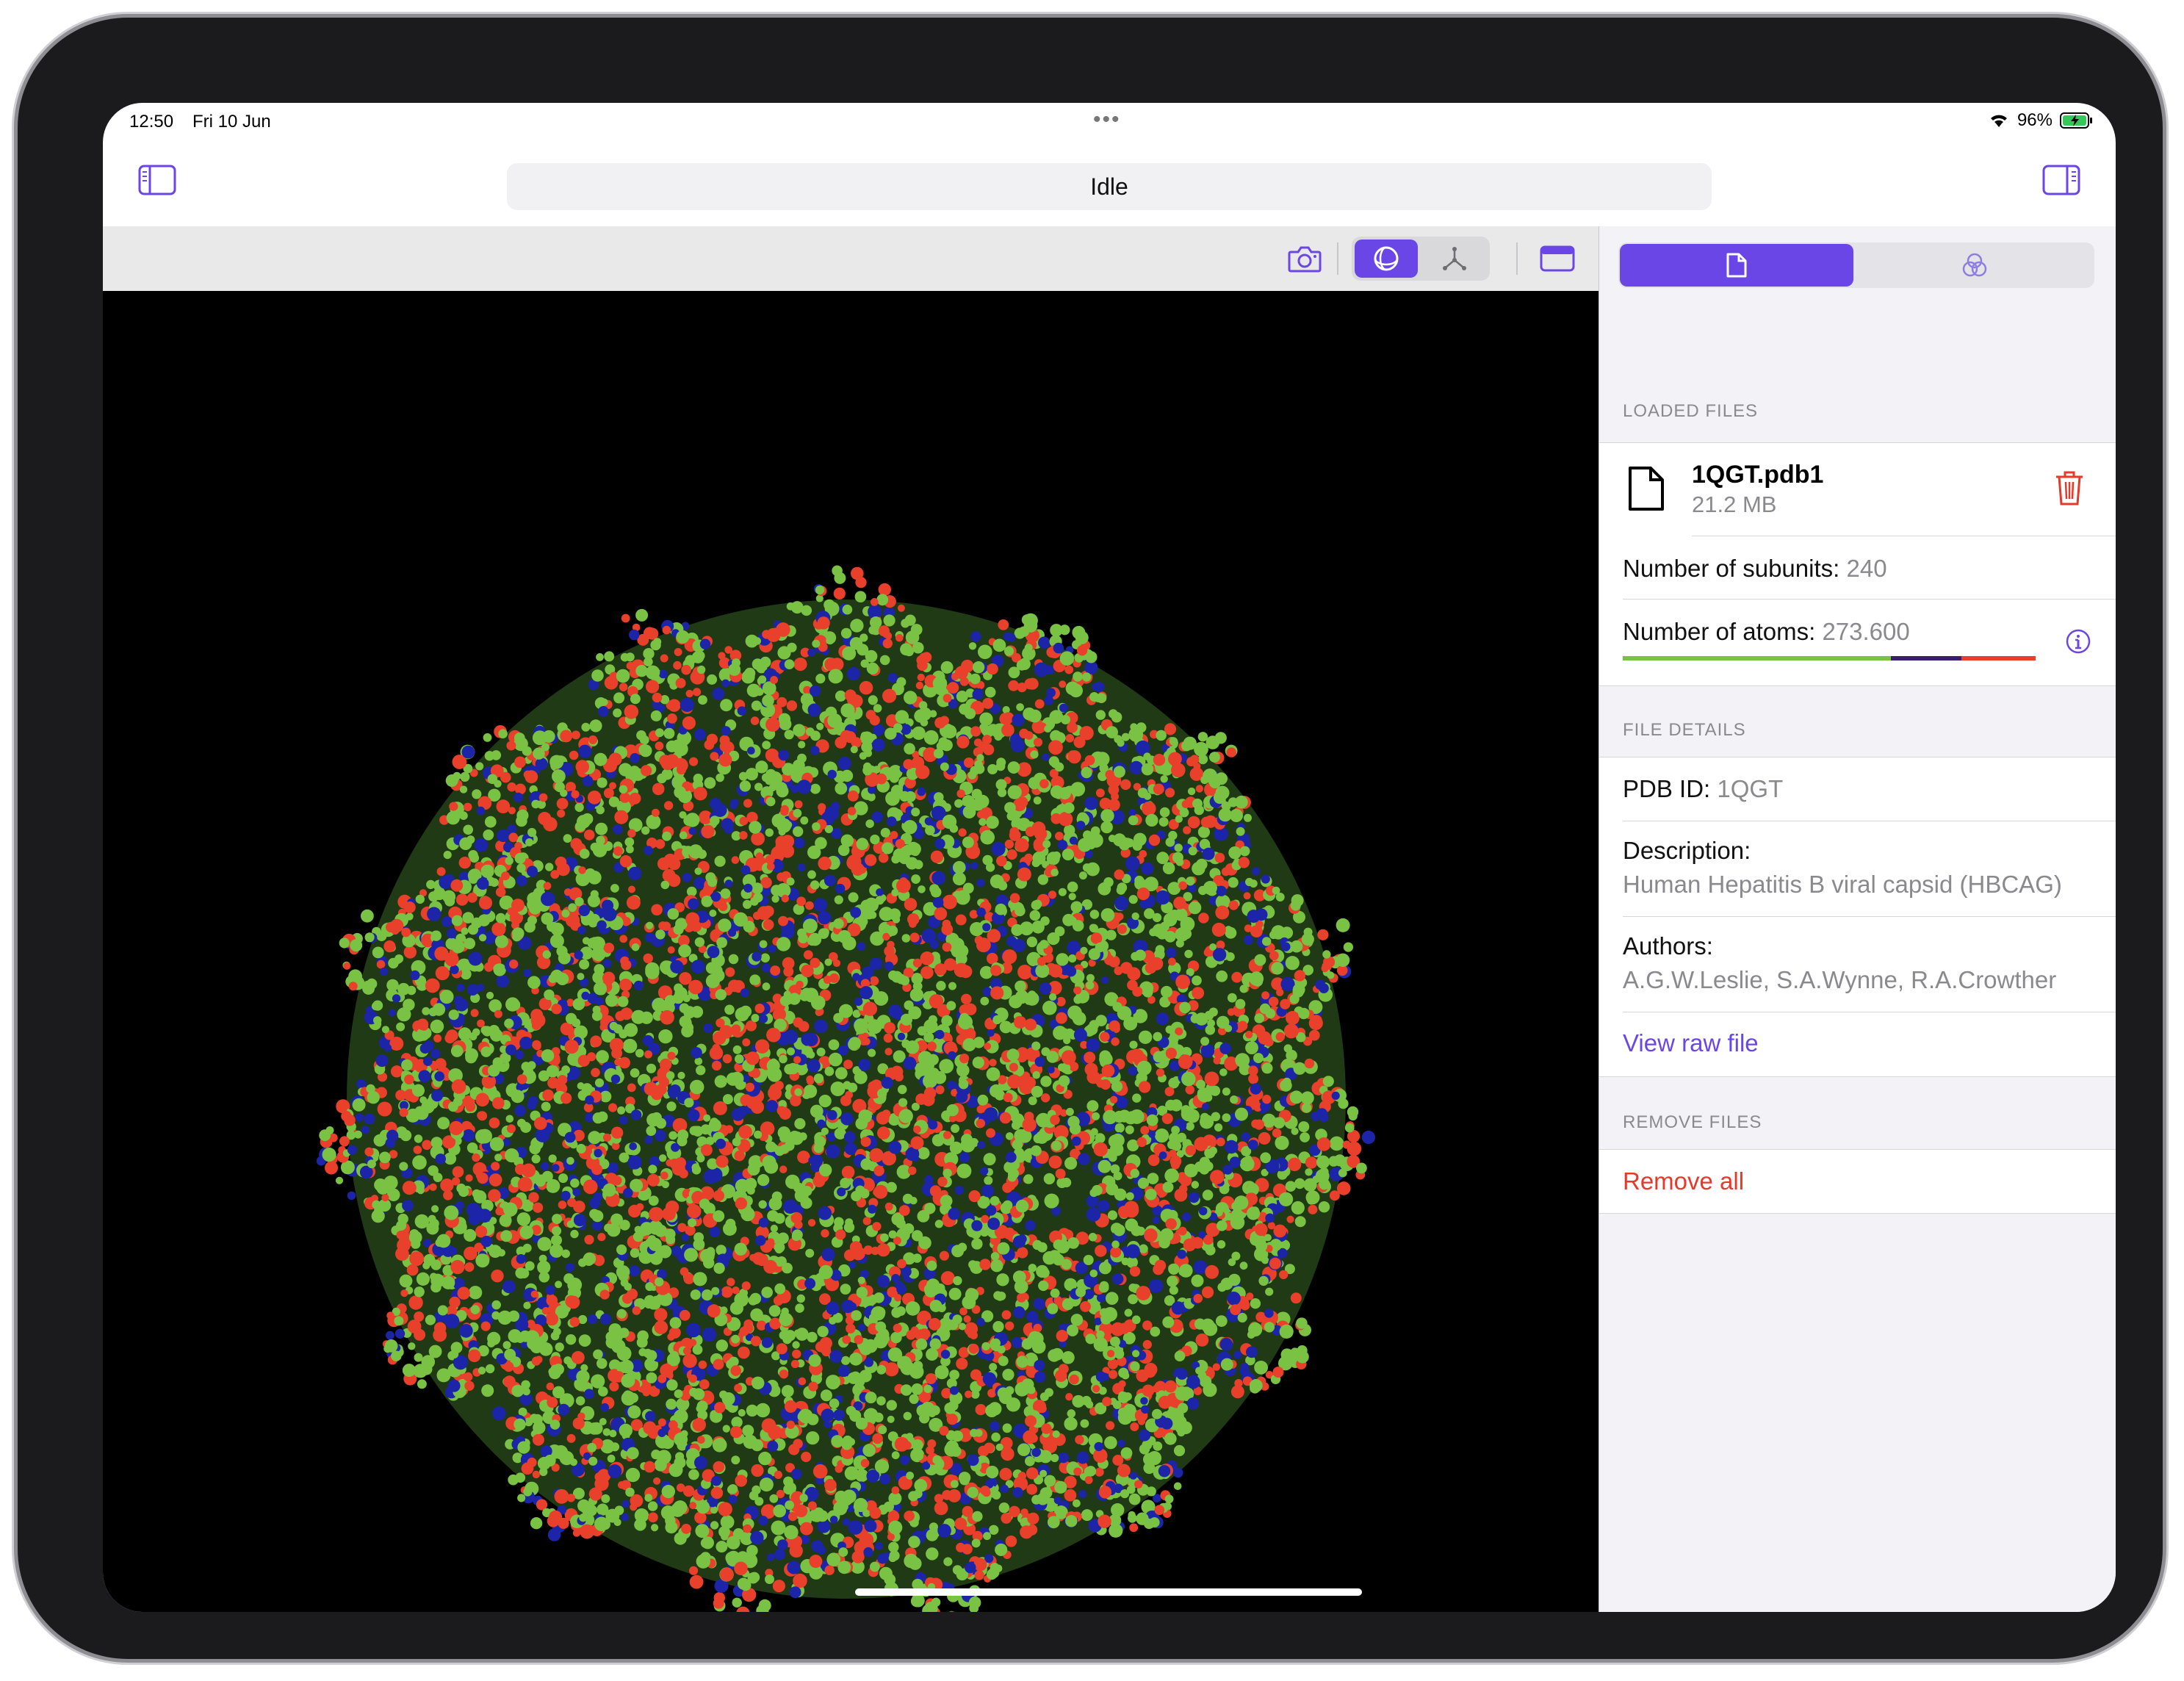  Describe the element at coordinates (851, 259) in the screenshot. I see `viewer-toolbar` at that location.